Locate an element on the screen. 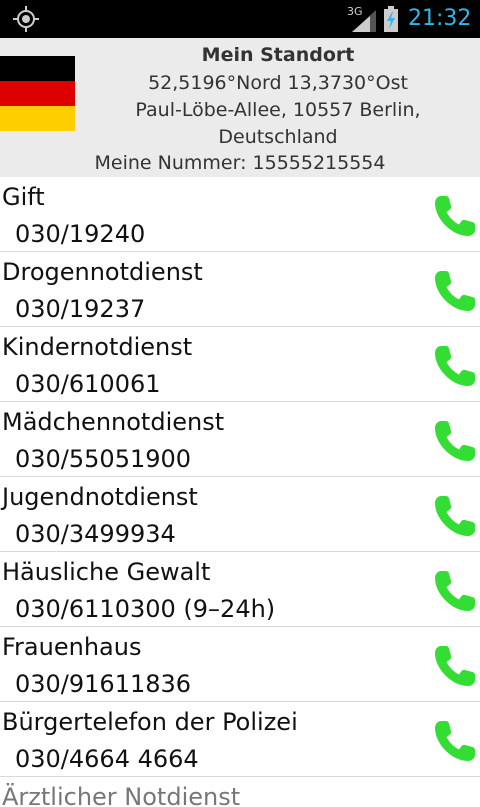  flag-stripe-black is located at coordinates (37, 68).